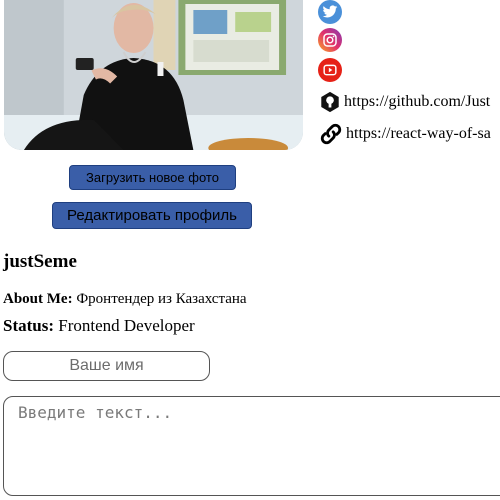 The height and width of the screenshot is (500, 500). I want to click on website-link: https://react-way-of-sa, so click(404, 134).